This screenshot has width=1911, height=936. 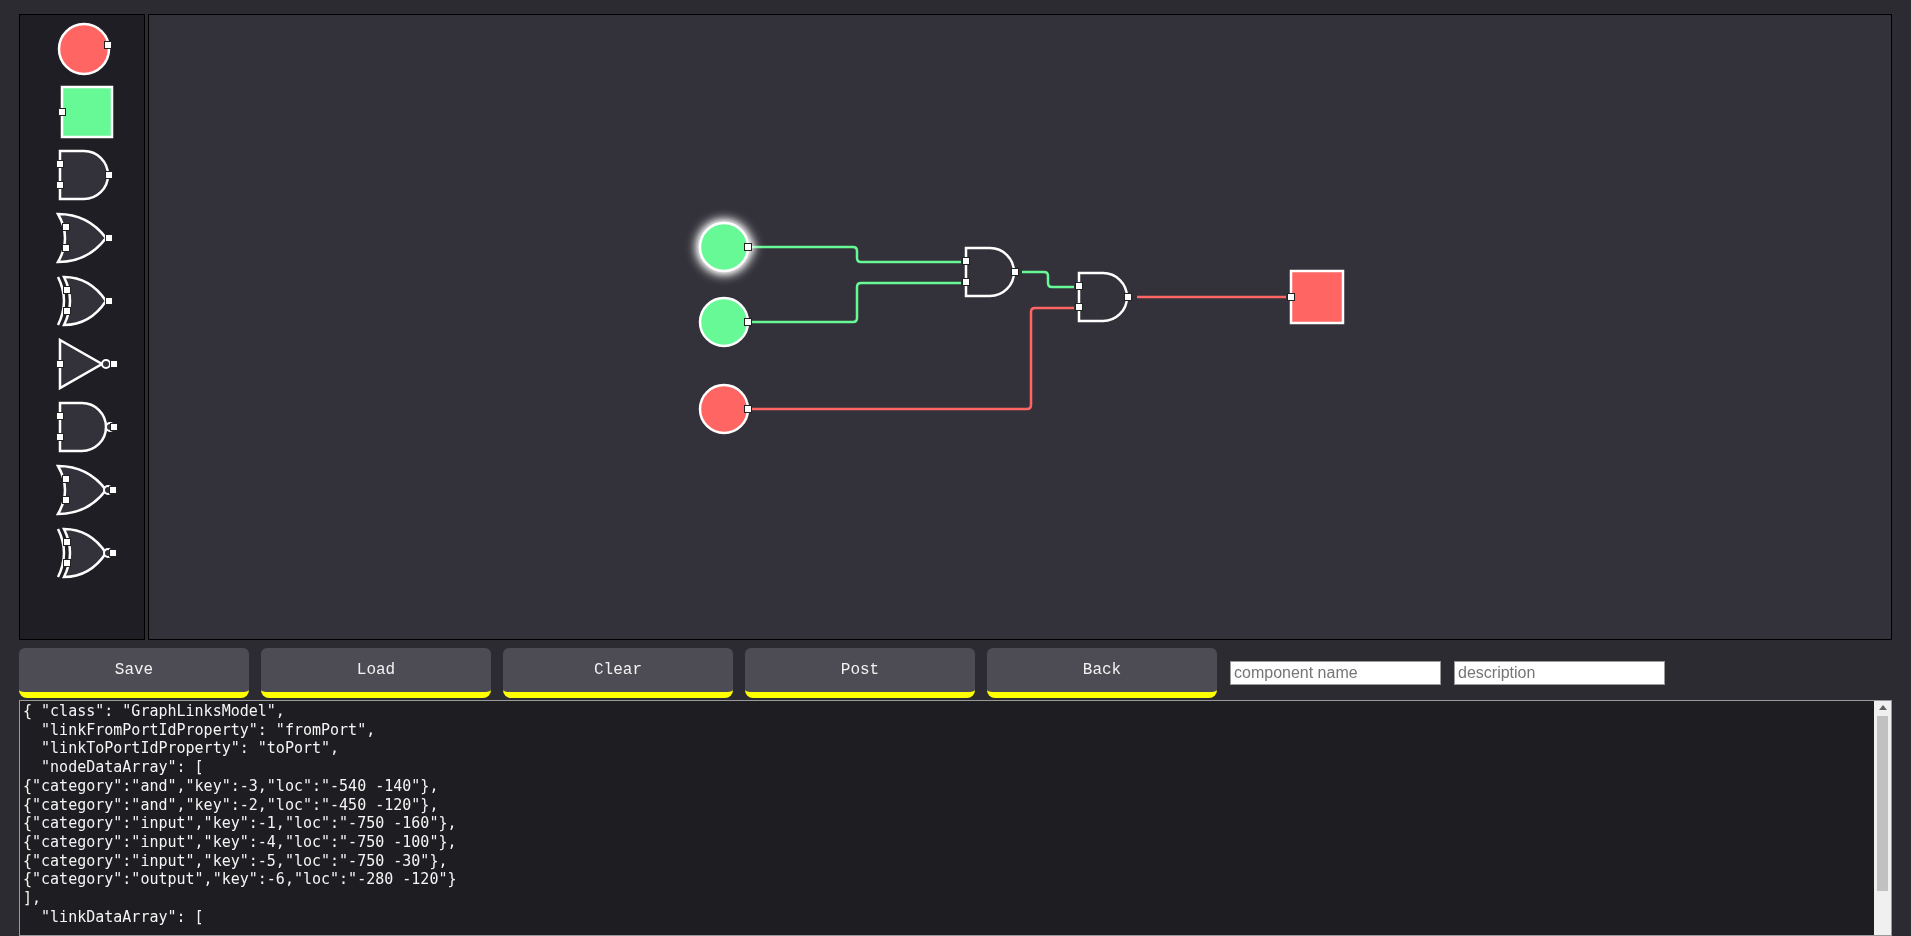 I want to click on not-gate-drawing, so click(x=87, y=364).